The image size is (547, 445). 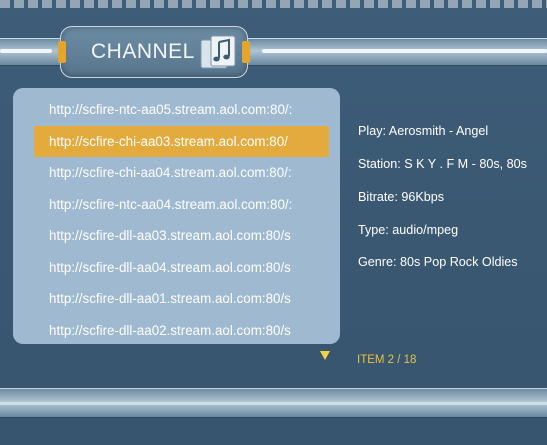 What do you see at coordinates (387, 360) in the screenshot?
I see `item-counter: ITEM 2 / 18` at bounding box center [387, 360].